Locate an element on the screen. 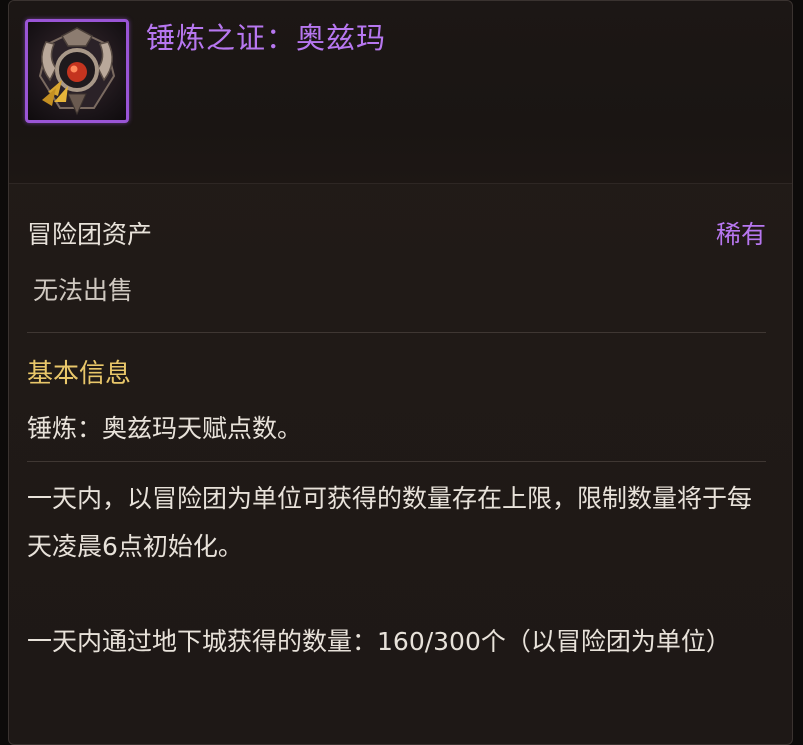 Image resolution: width=803 pixels, height=745 pixels. item-description: 锤炼：奥兹玛天赋点数。 is located at coordinates (165, 428).